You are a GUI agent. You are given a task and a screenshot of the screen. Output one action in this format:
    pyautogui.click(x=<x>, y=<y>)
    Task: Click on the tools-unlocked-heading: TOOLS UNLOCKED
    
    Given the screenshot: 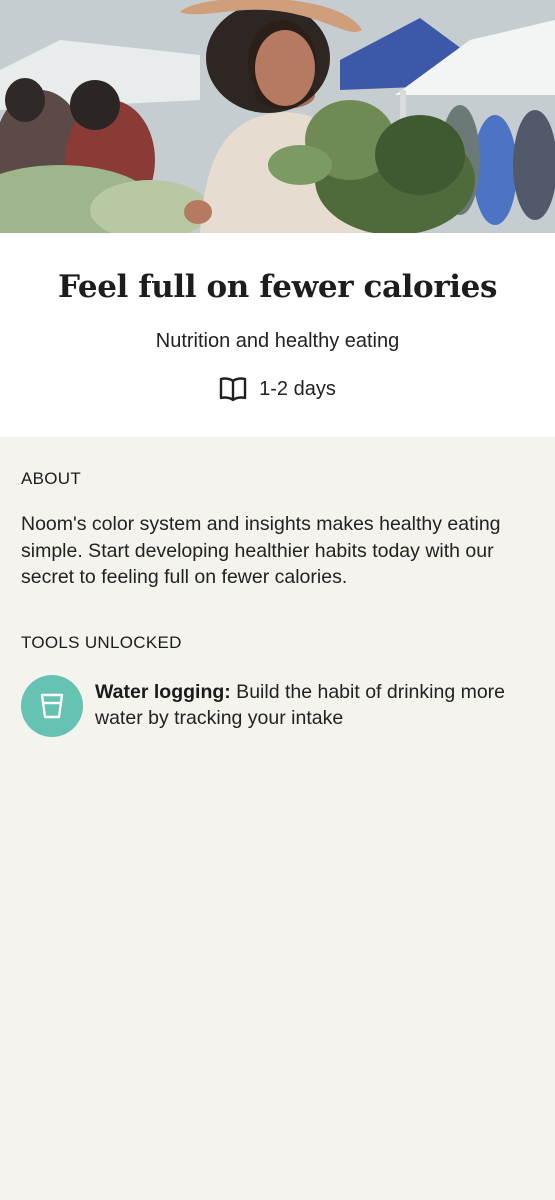 What is the action you would take?
    pyautogui.click(x=101, y=642)
    